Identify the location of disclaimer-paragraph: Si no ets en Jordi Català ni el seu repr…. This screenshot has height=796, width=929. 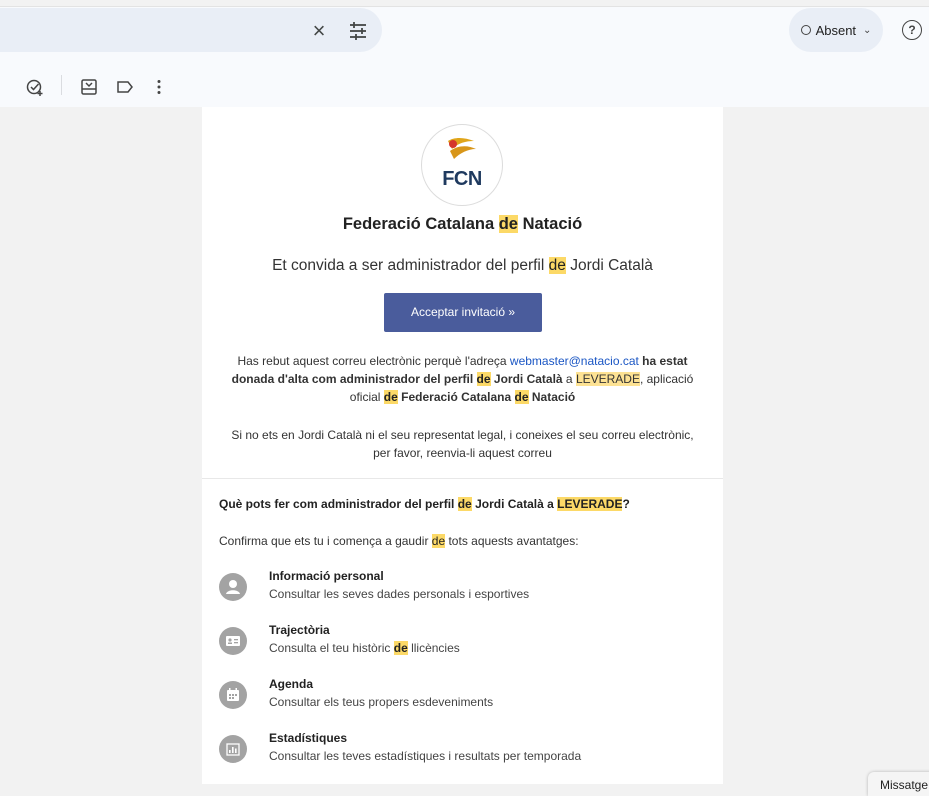
(462, 444).